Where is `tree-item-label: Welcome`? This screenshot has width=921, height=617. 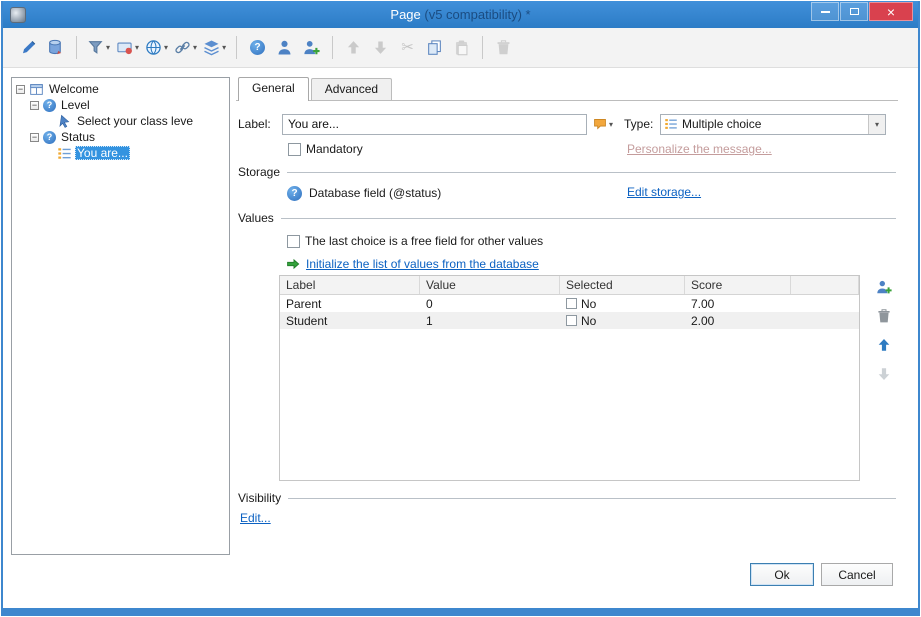
tree-item-label: Welcome is located at coordinates (74, 89).